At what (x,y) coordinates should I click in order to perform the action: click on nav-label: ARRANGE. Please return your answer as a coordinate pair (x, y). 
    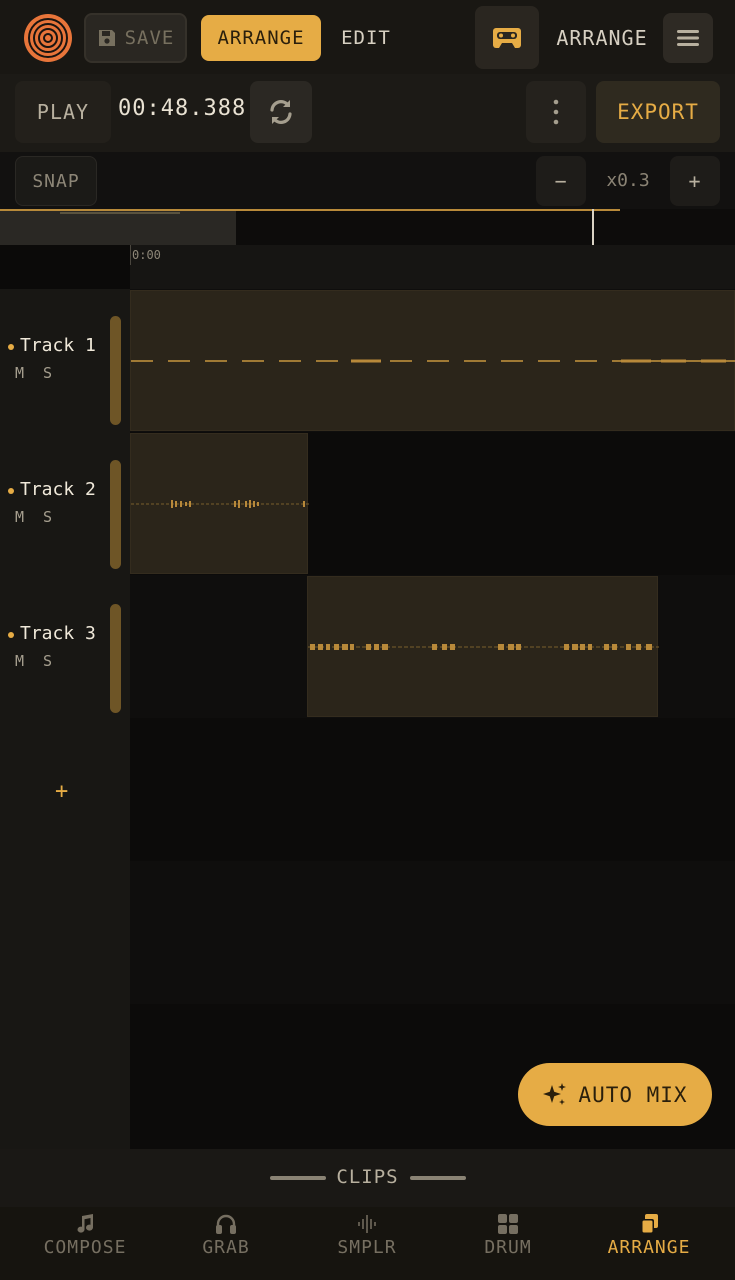
    Looking at the image, I should click on (649, 1247).